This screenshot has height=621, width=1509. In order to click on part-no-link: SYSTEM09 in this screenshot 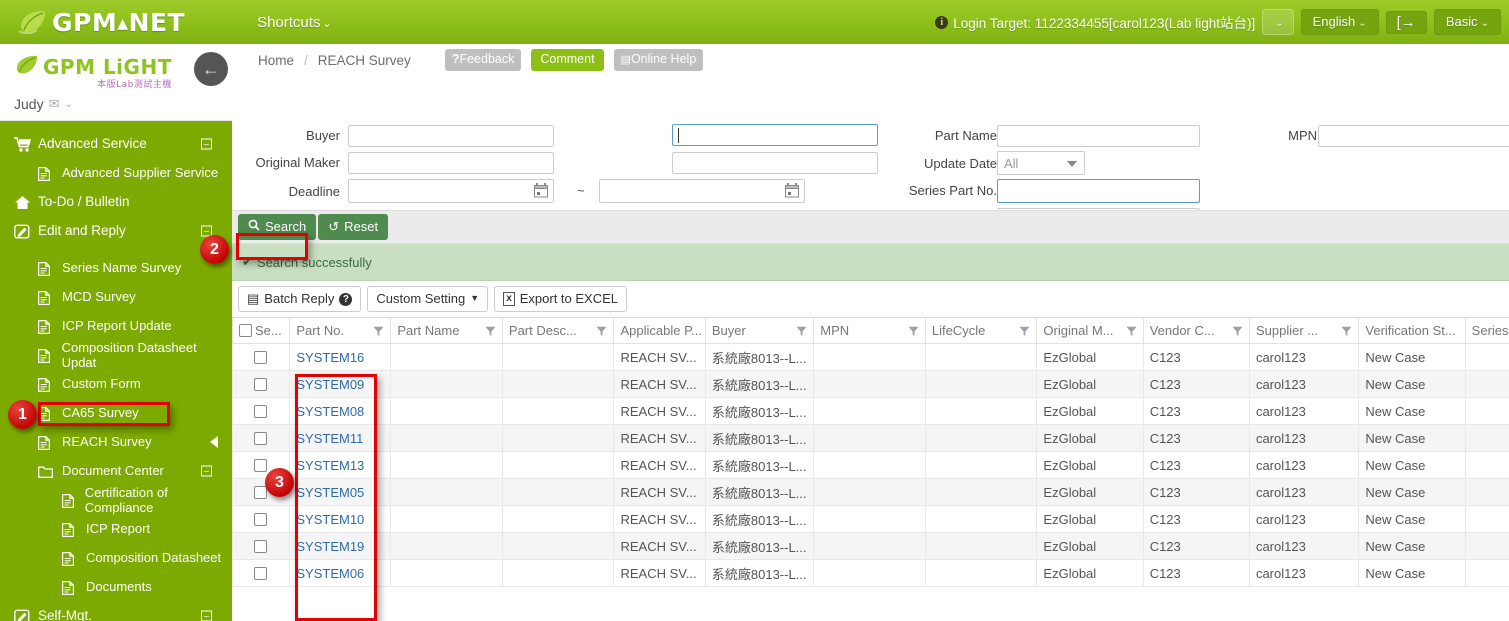, I will do `click(330, 384)`.